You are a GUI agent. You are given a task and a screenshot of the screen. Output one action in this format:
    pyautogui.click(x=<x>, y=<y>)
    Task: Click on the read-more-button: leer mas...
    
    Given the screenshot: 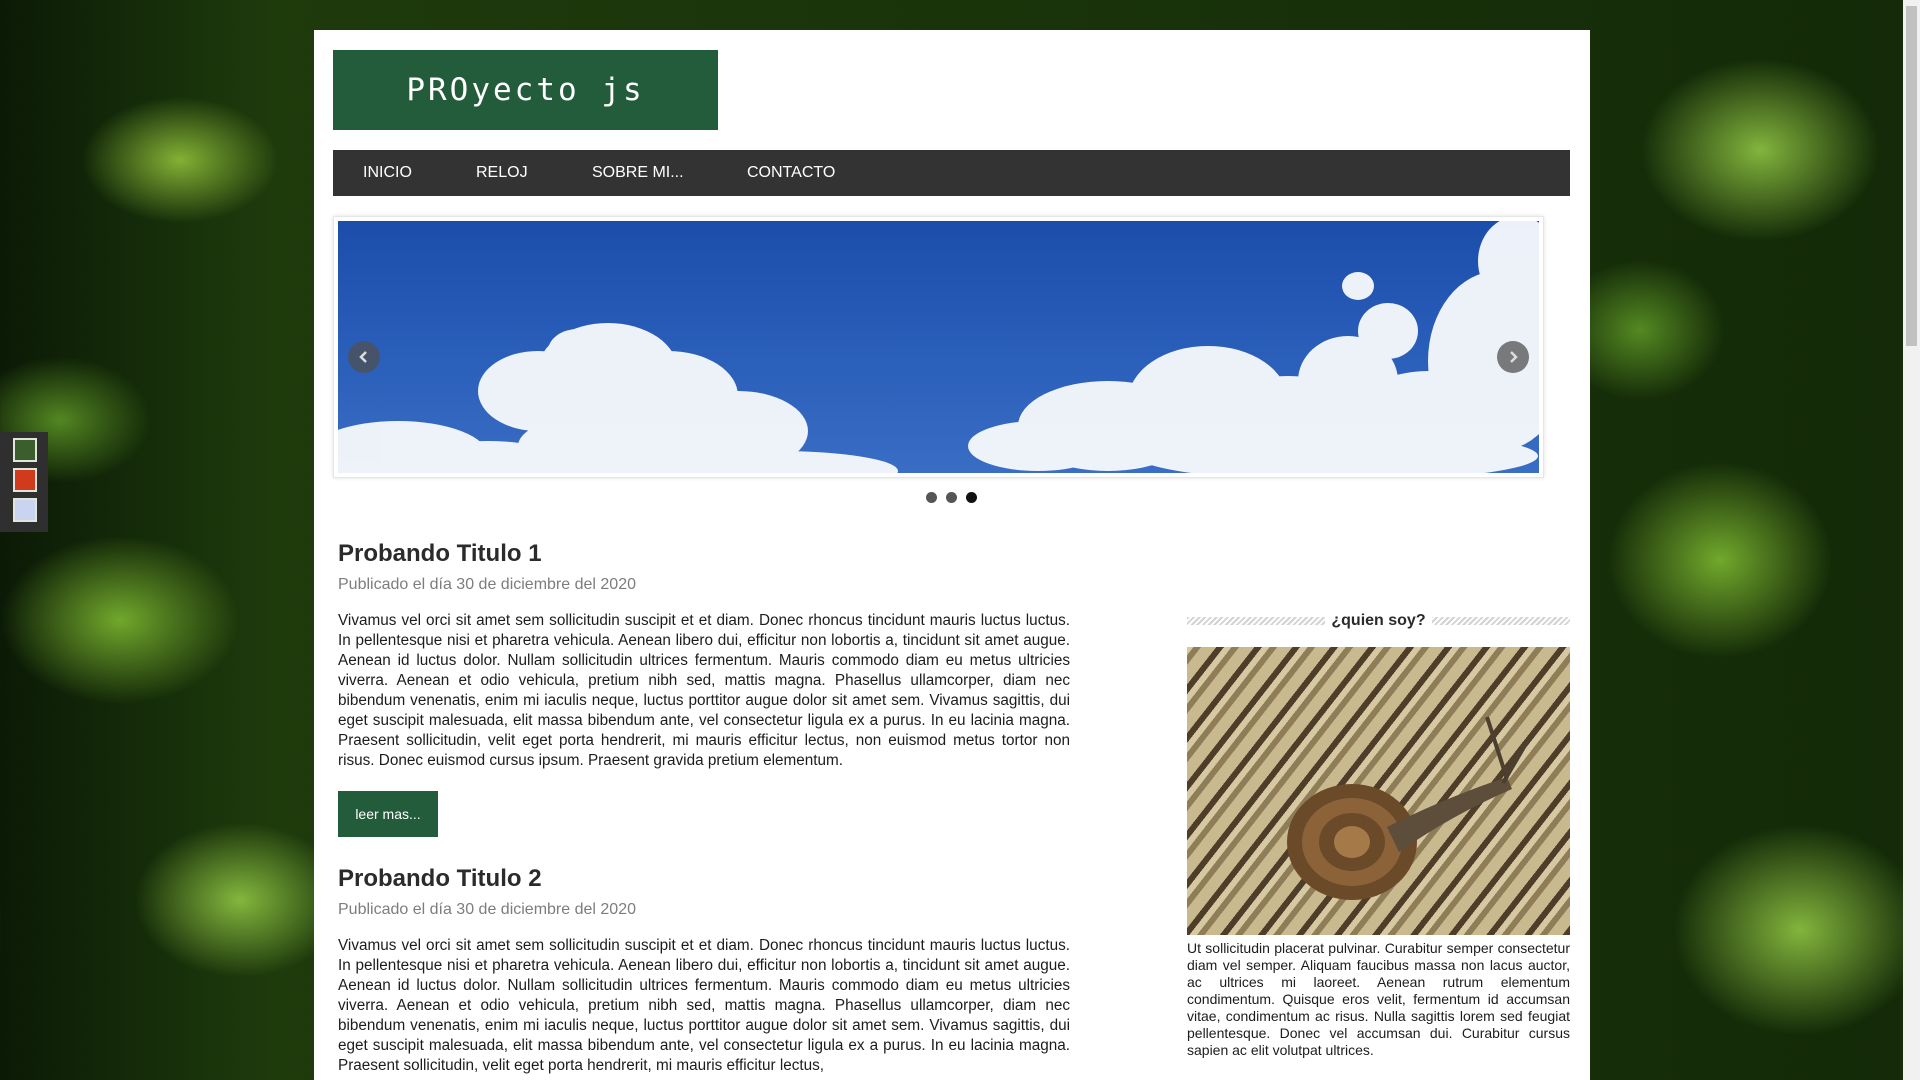 What is the action you would take?
    pyautogui.click(x=388, y=814)
    